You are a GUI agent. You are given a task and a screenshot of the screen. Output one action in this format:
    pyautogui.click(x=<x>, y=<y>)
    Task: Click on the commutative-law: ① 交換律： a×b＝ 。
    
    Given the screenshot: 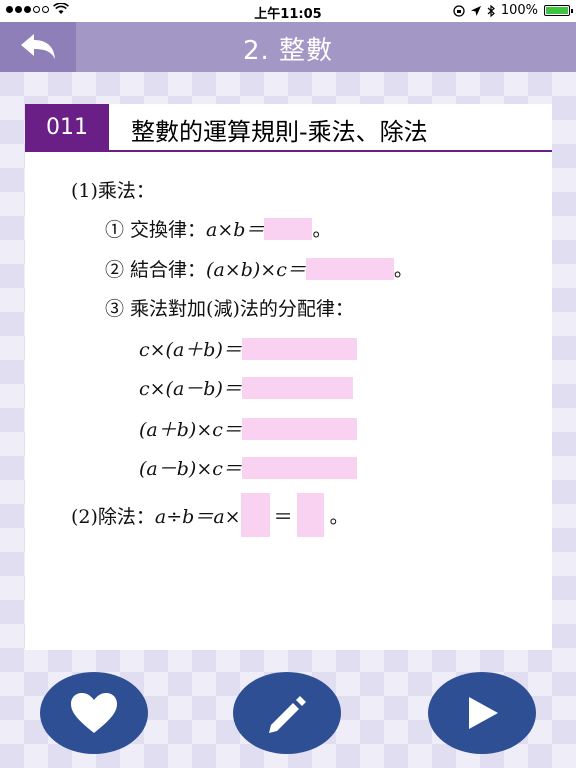 What is the action you would take?
    pyautogui.click(x=218, y=228)
    